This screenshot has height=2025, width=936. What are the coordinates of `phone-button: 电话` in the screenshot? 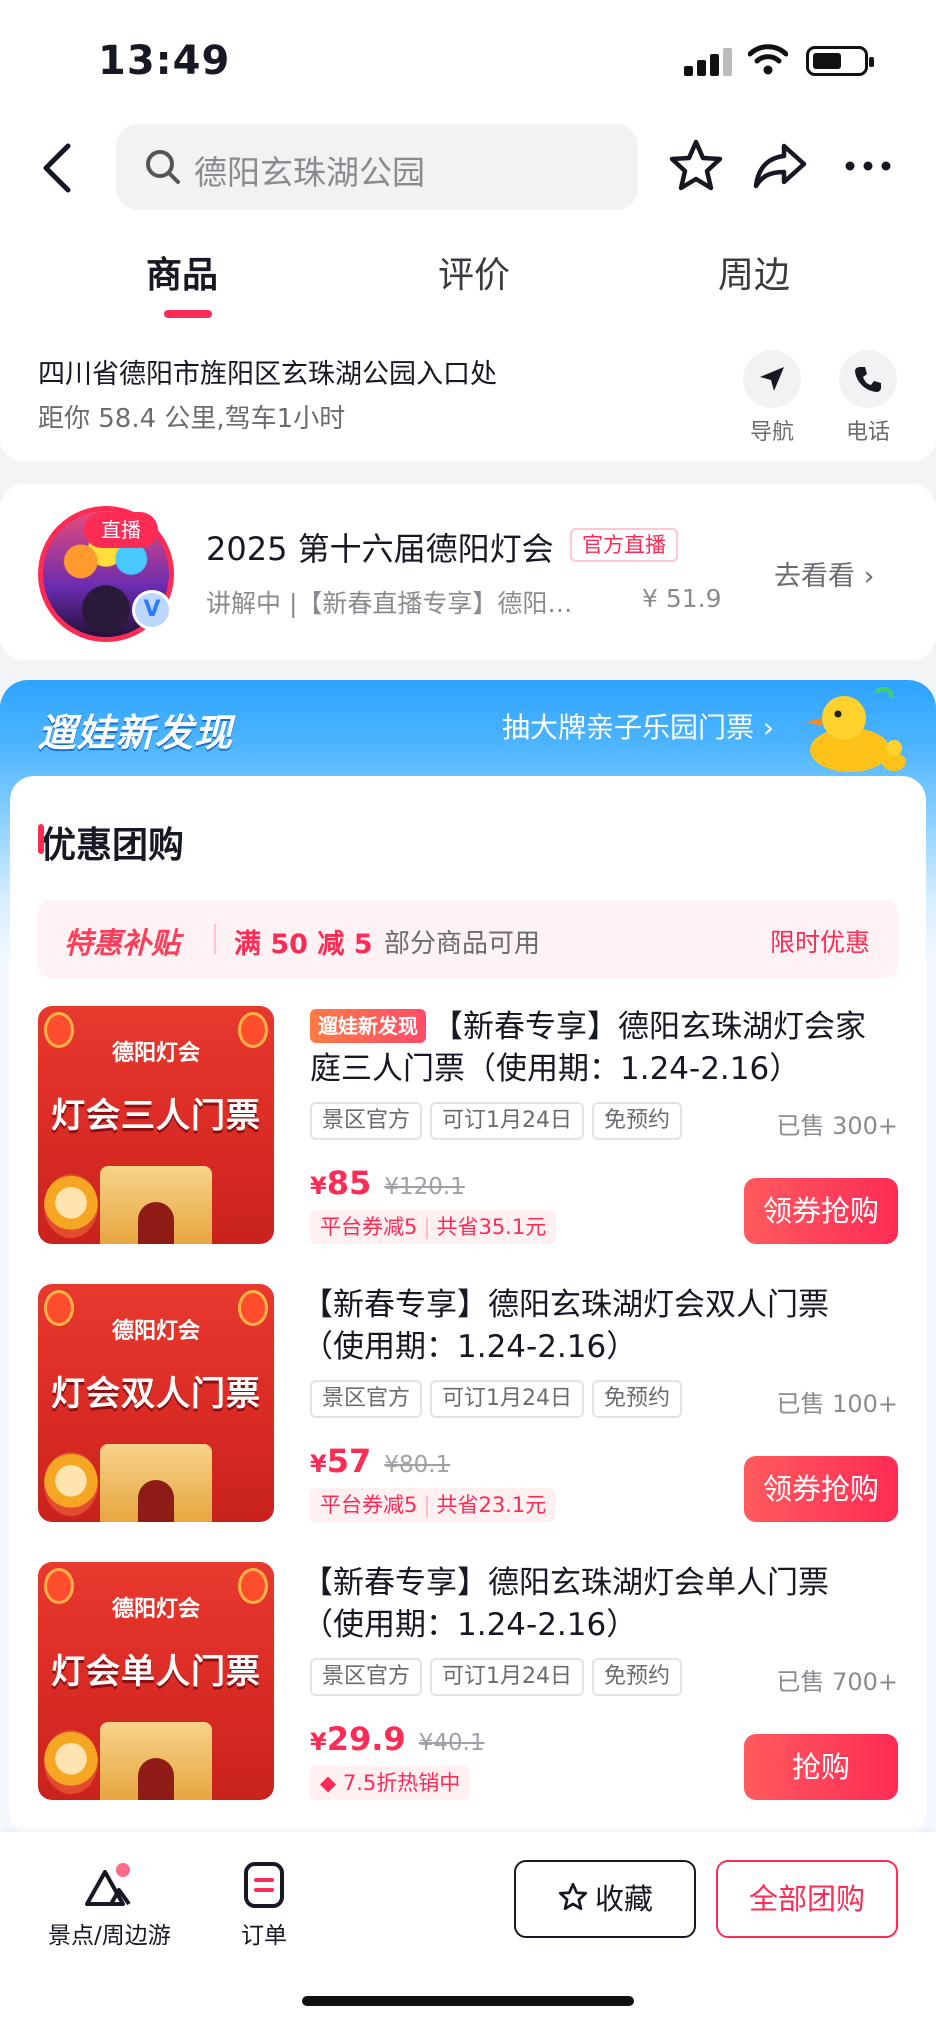 It's located at (868, 398).